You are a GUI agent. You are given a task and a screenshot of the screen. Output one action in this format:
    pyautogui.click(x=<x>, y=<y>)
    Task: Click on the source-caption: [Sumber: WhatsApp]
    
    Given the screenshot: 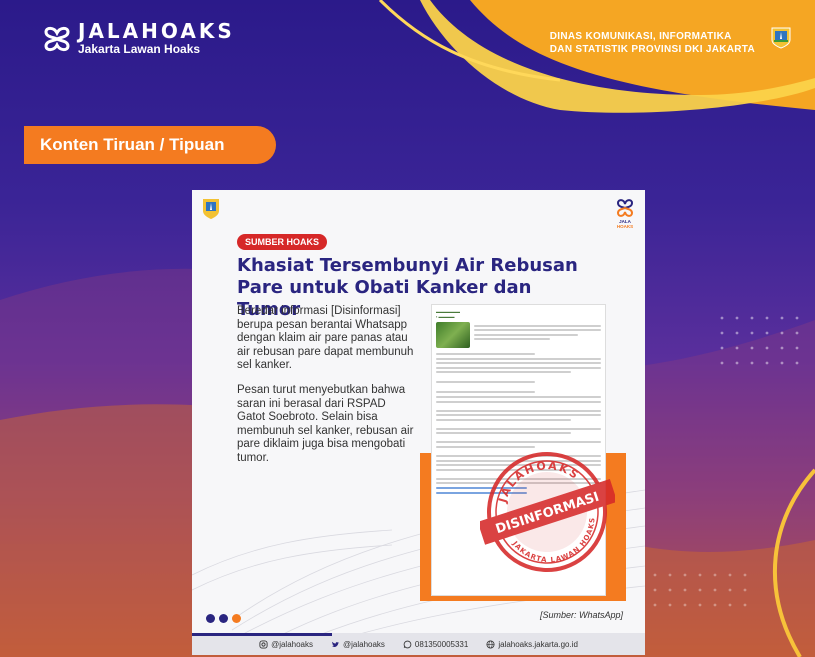 What is the action you would take?
    pyautogui.click(x=581, y=615)
    